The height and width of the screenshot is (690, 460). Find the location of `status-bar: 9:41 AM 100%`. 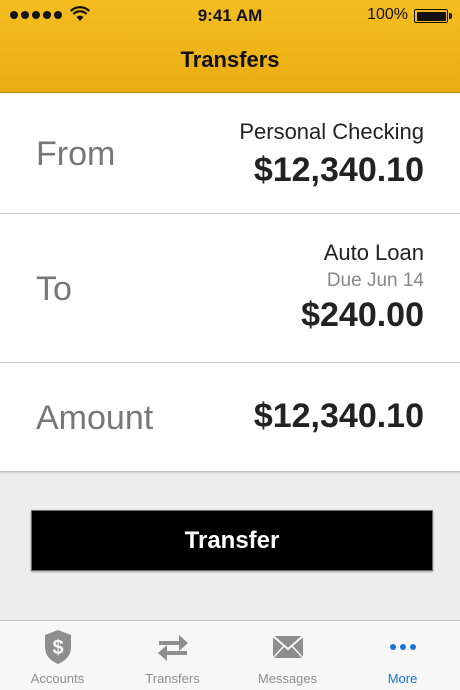

status-bar: 9:41 AM 100% is located at coordinates (230, 16).